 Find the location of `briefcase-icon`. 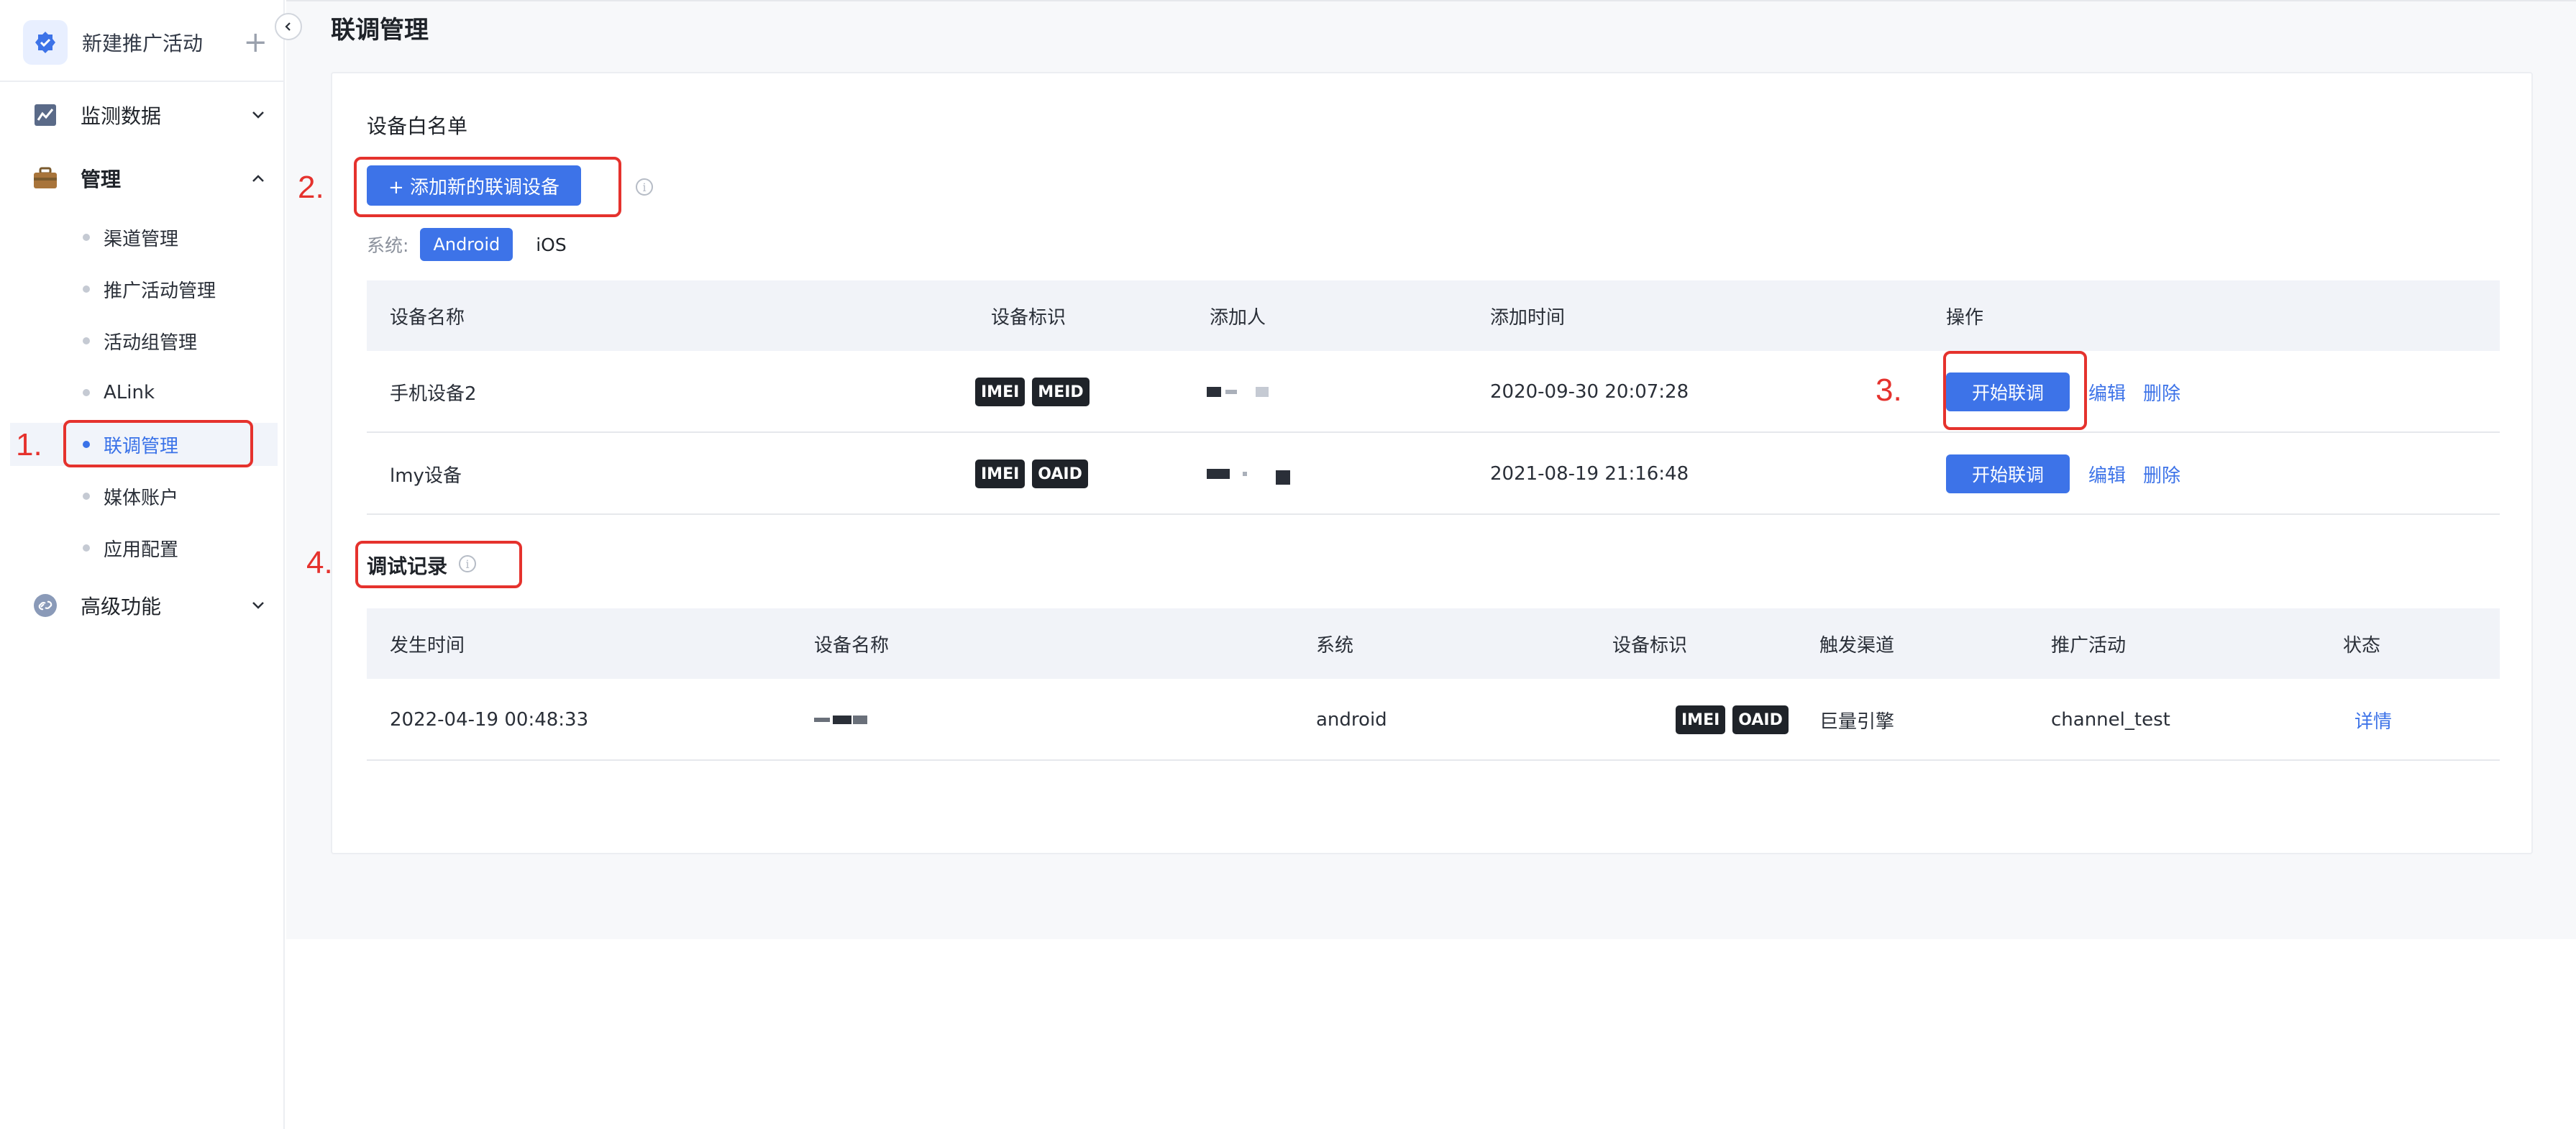

briefcase-icon is located at coordinates (45, 178).